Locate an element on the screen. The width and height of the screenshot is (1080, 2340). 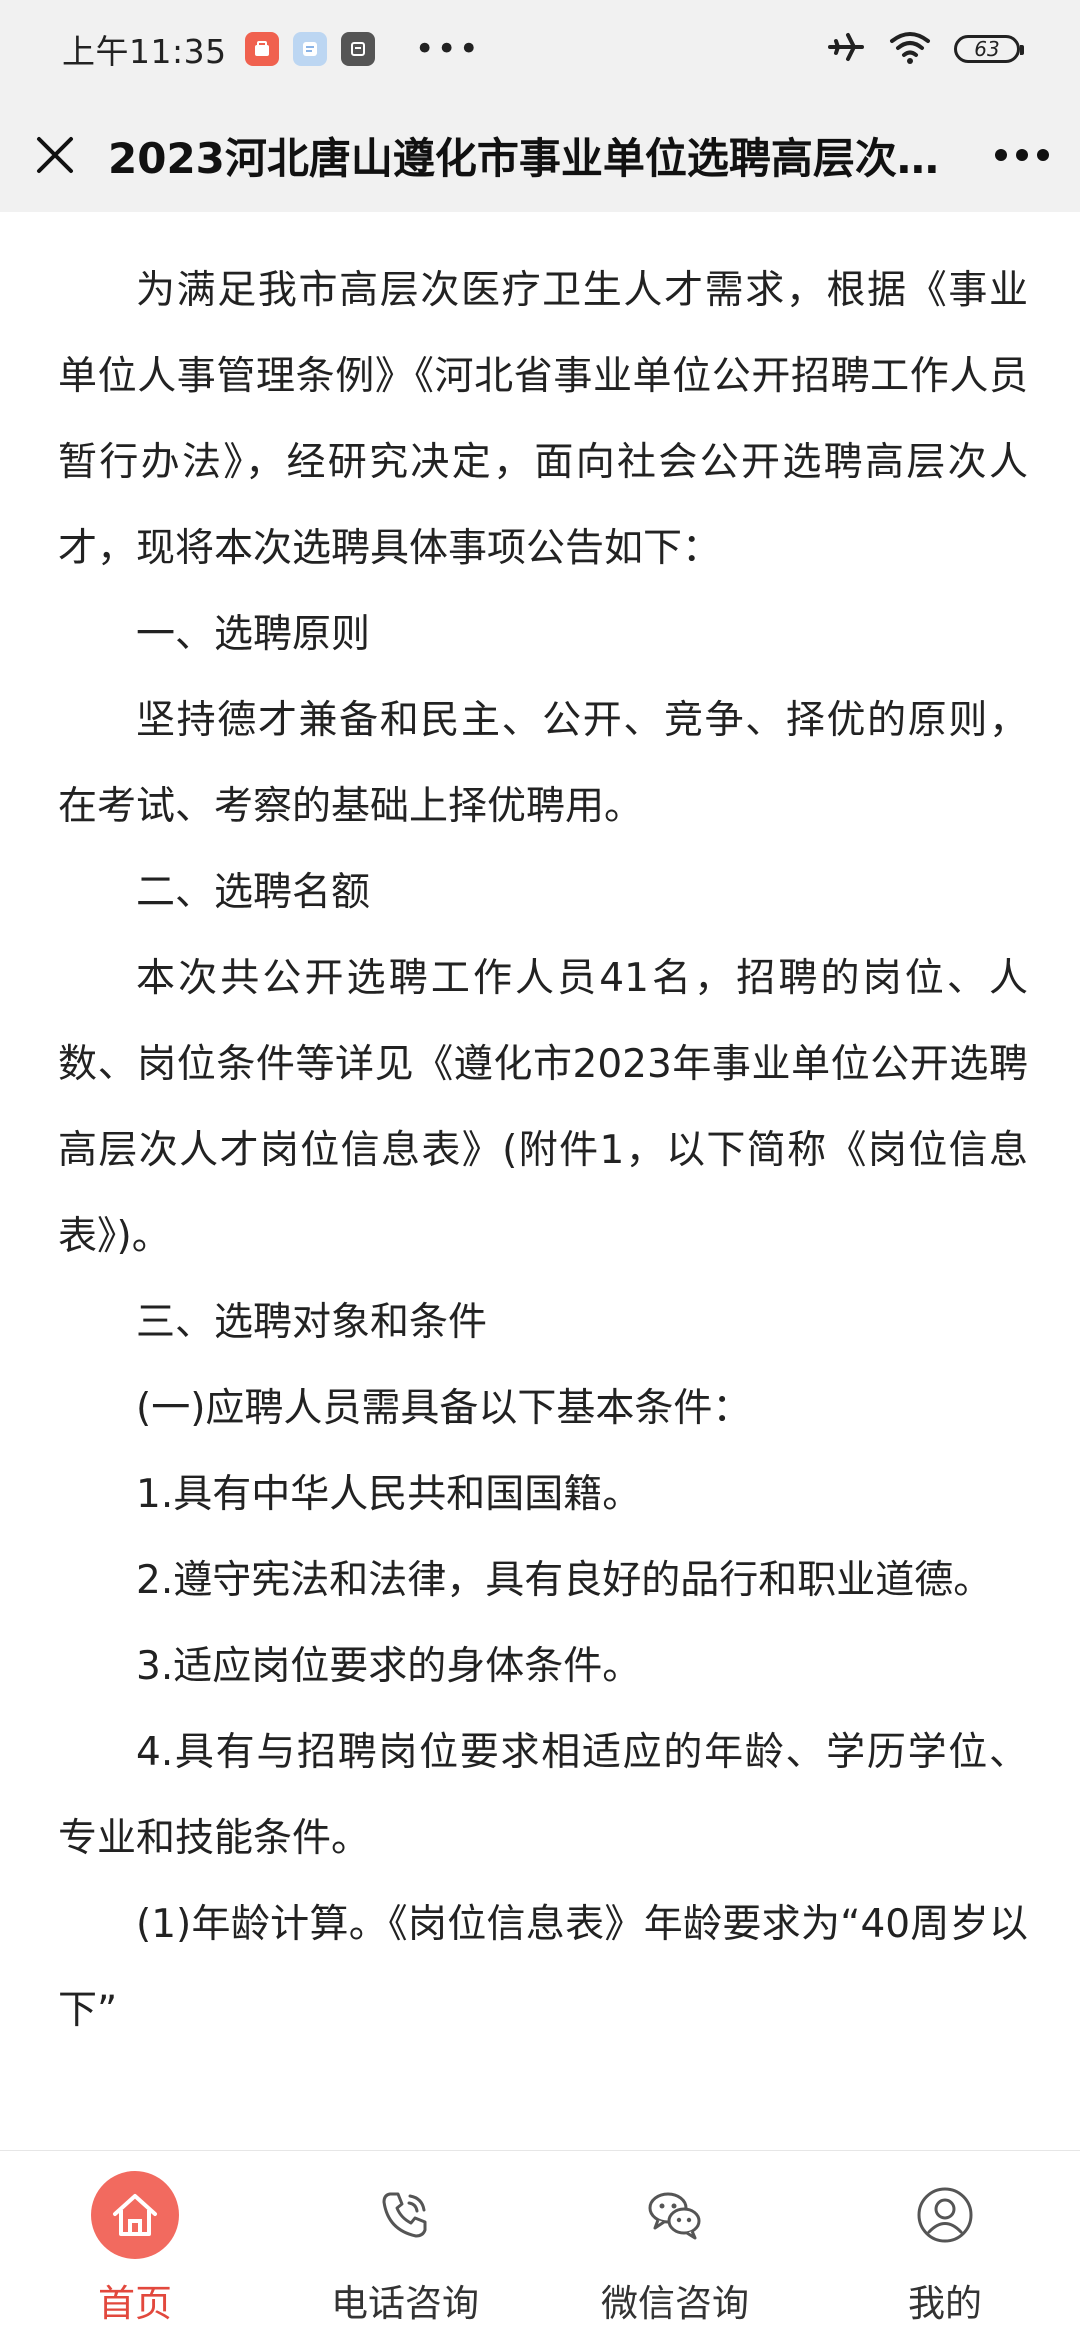
home-icon-wrap is located at coordinates (135, 2215).